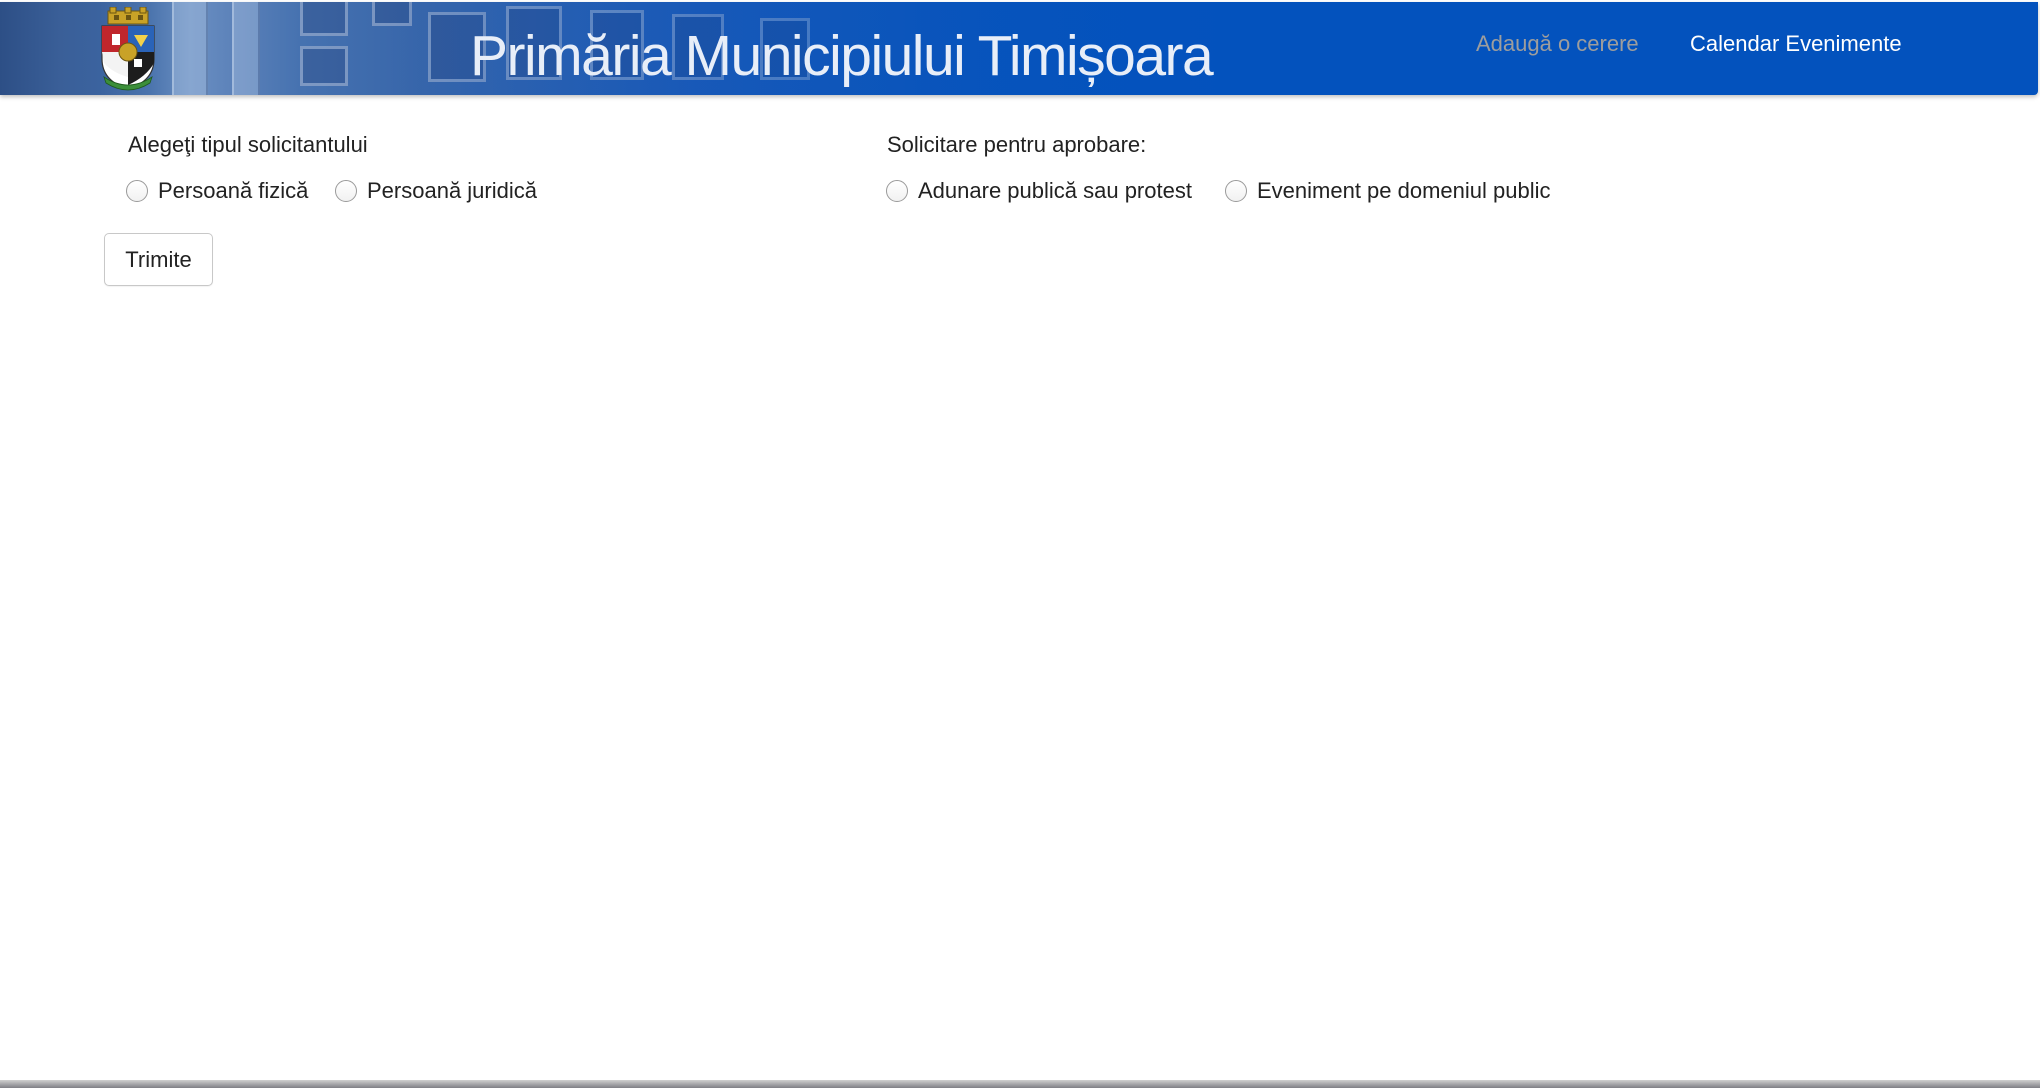 The width and height of the screenshot is (2040, 1088). I want to click on window-bottom-edge, so click(1020, 1084).